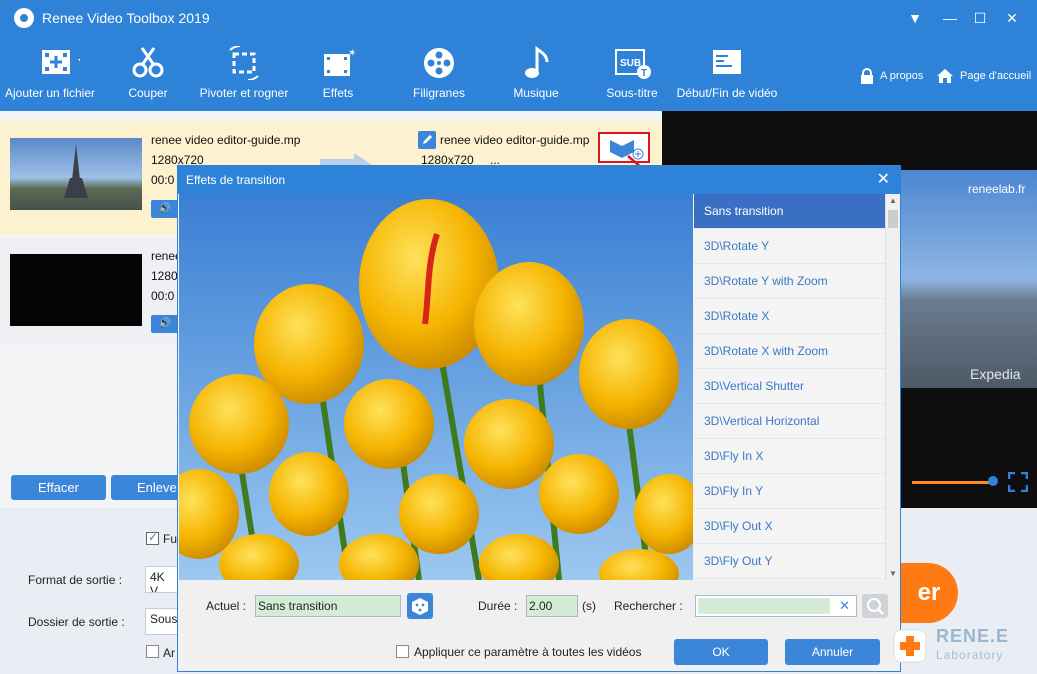  I want to click on scrollbar-thumb, so click(893, 219).